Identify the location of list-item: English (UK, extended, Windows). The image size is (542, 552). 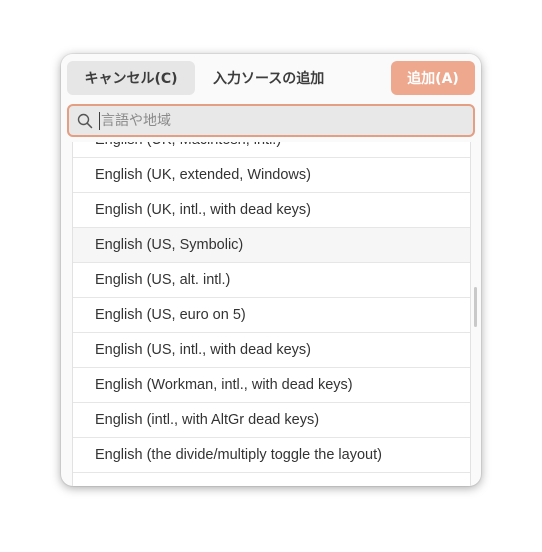
(271, 175).